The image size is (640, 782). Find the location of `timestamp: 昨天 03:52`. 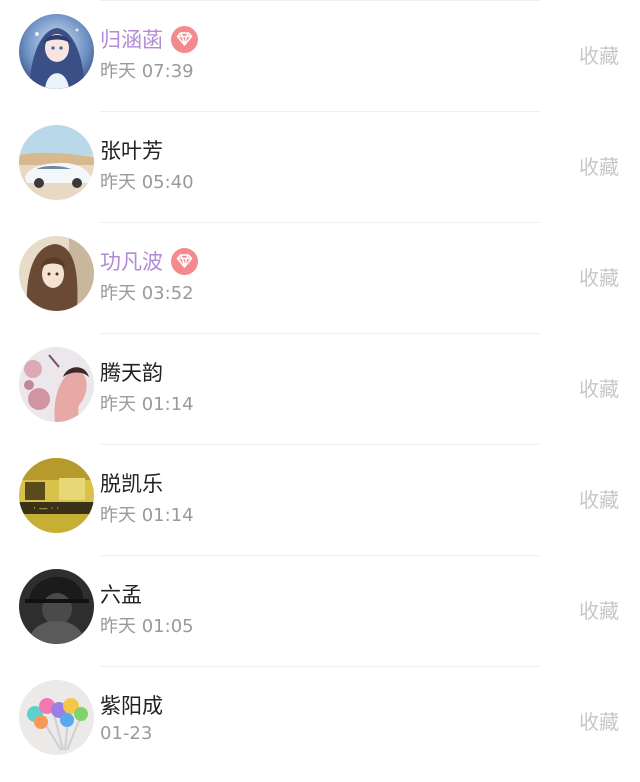

timestamp: 昨天 03:52 is located at coordinates (147, 293).